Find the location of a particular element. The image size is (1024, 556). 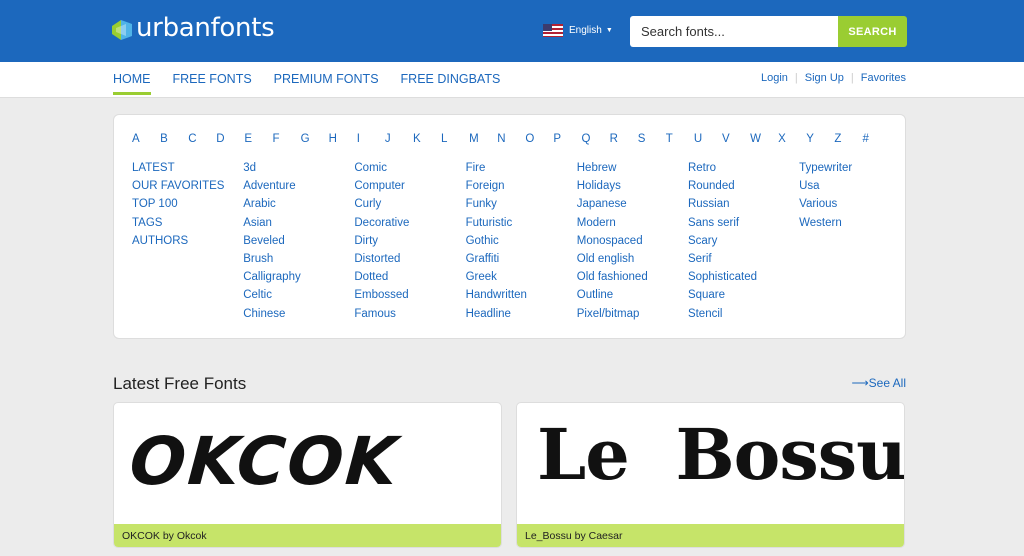

category-link: Square is located at coordinates (743, 295).